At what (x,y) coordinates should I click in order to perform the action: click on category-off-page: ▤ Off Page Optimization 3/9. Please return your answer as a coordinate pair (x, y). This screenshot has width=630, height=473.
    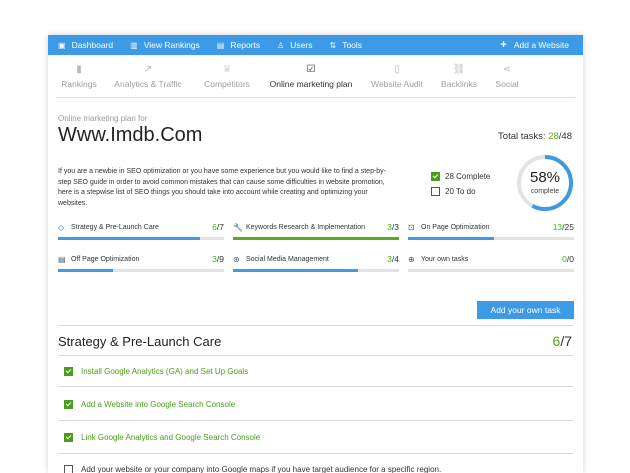
    Looking at the image, I should click on (141, 262).